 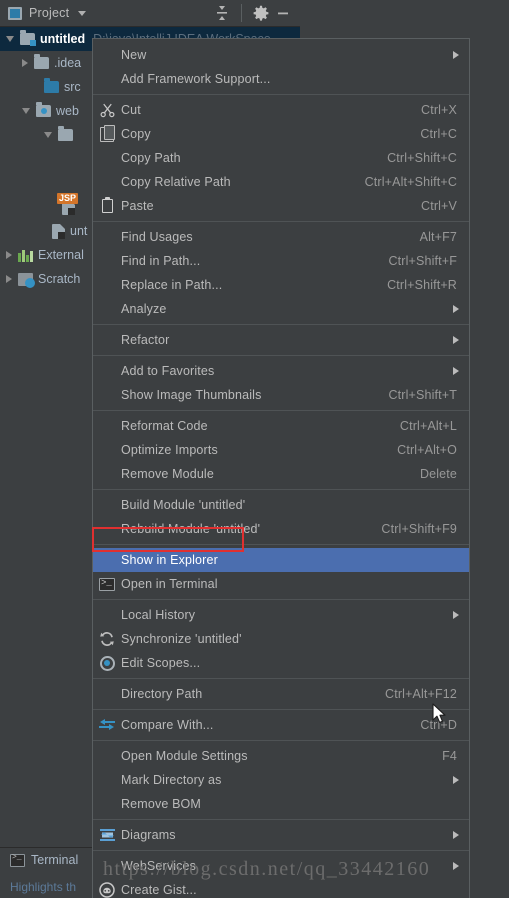 What do you see at coordinates (281, 206) in the screenshot?
I see `menu-item-paste: Paste Ctrl+V` at bounding box center [281, 206].